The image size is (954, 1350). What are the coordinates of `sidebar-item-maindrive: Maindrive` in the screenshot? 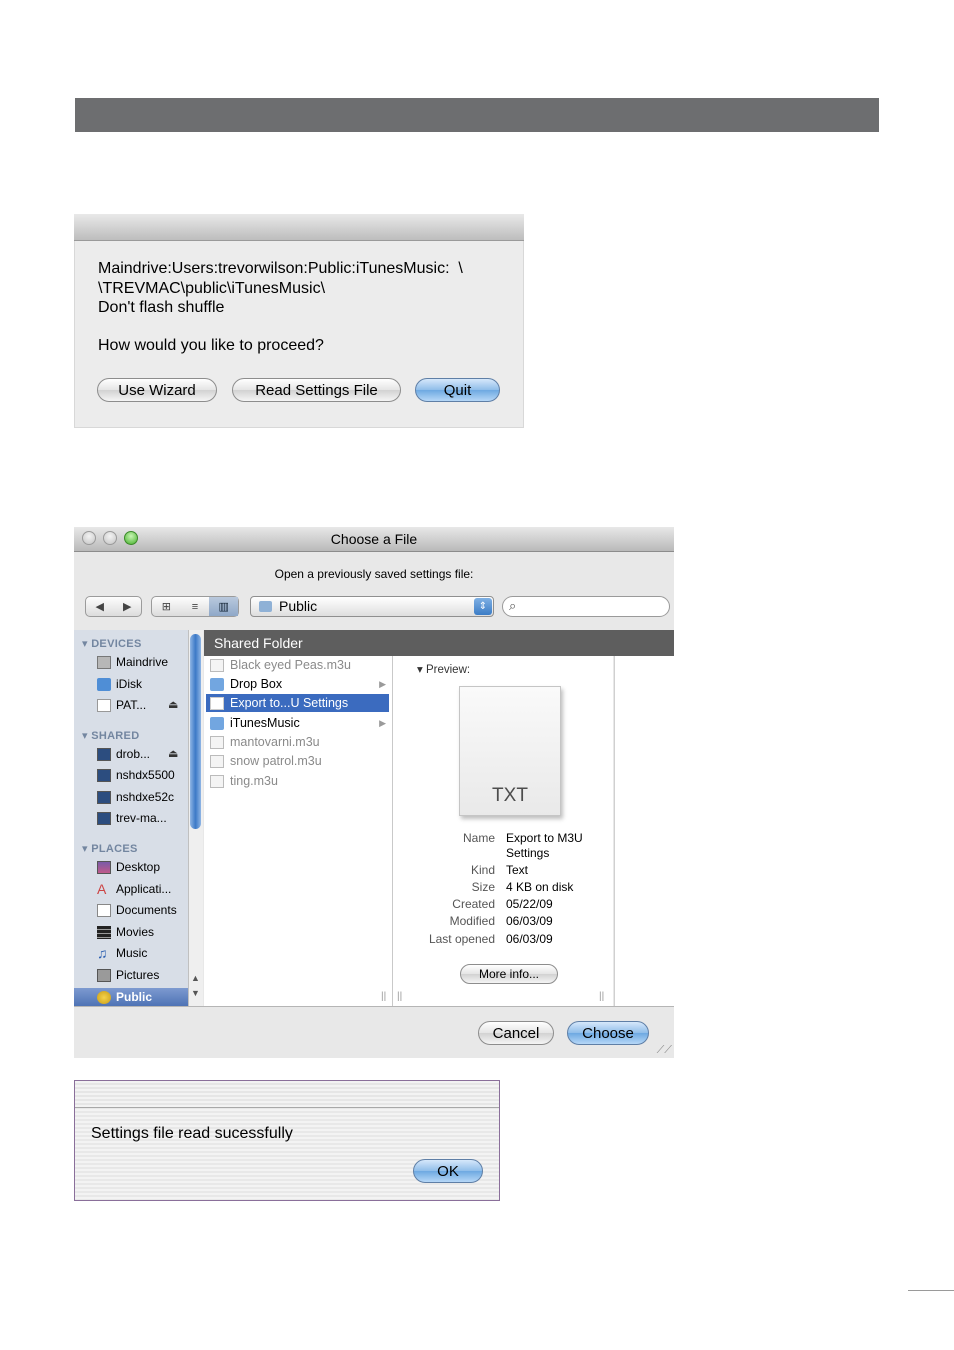 It's located at (142, 662).